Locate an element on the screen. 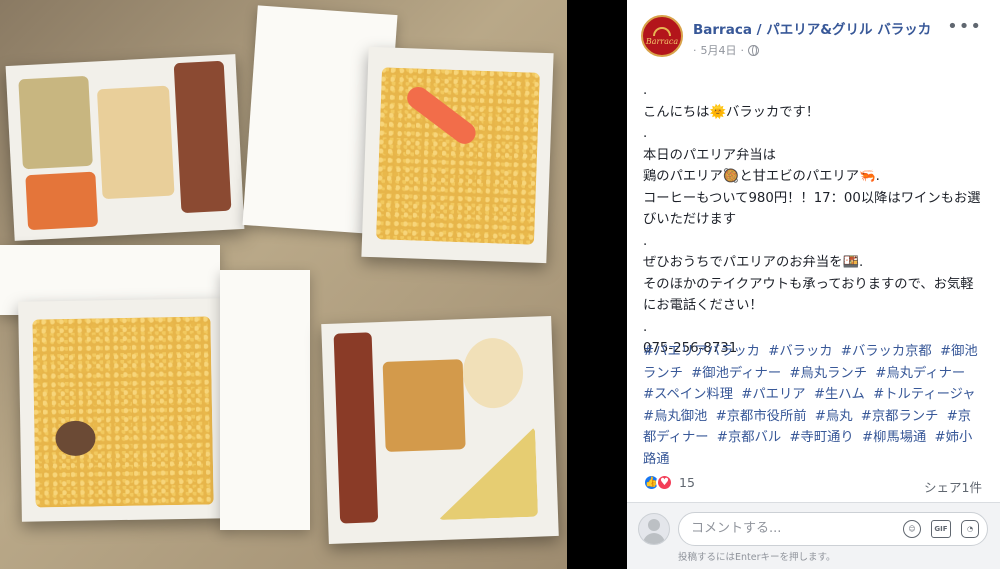 The image size is (1000, 569). comment-tools: ☺ GIF ◔ is located at coordinates (941, 529).